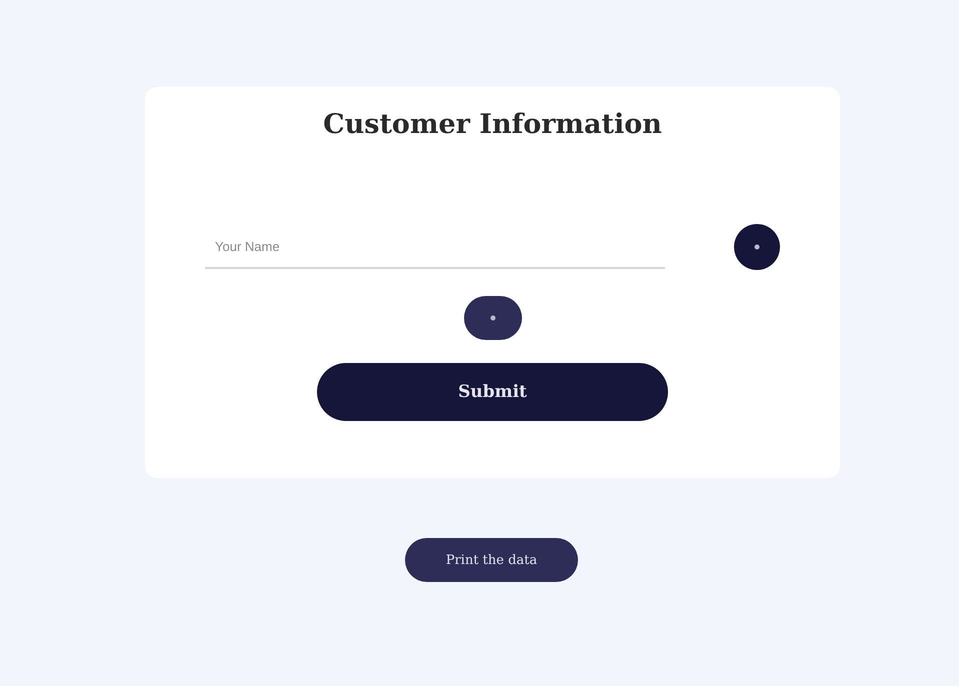  I want to click on print-button: Print the data, so click(491, 560).